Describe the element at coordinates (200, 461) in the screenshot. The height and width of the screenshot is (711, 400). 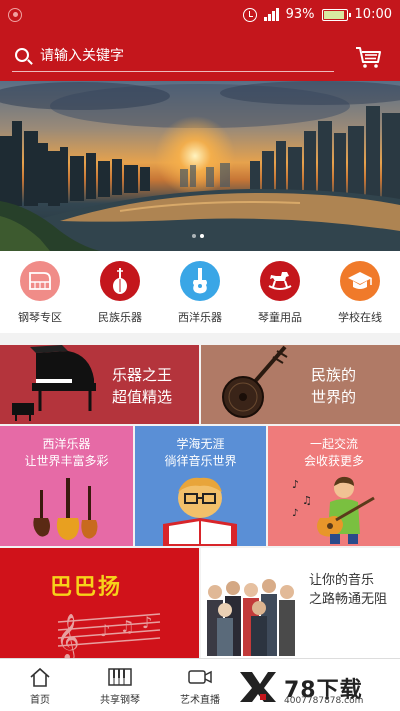
I see `tile-subtitle: 徜徉音乐世界` at that location.